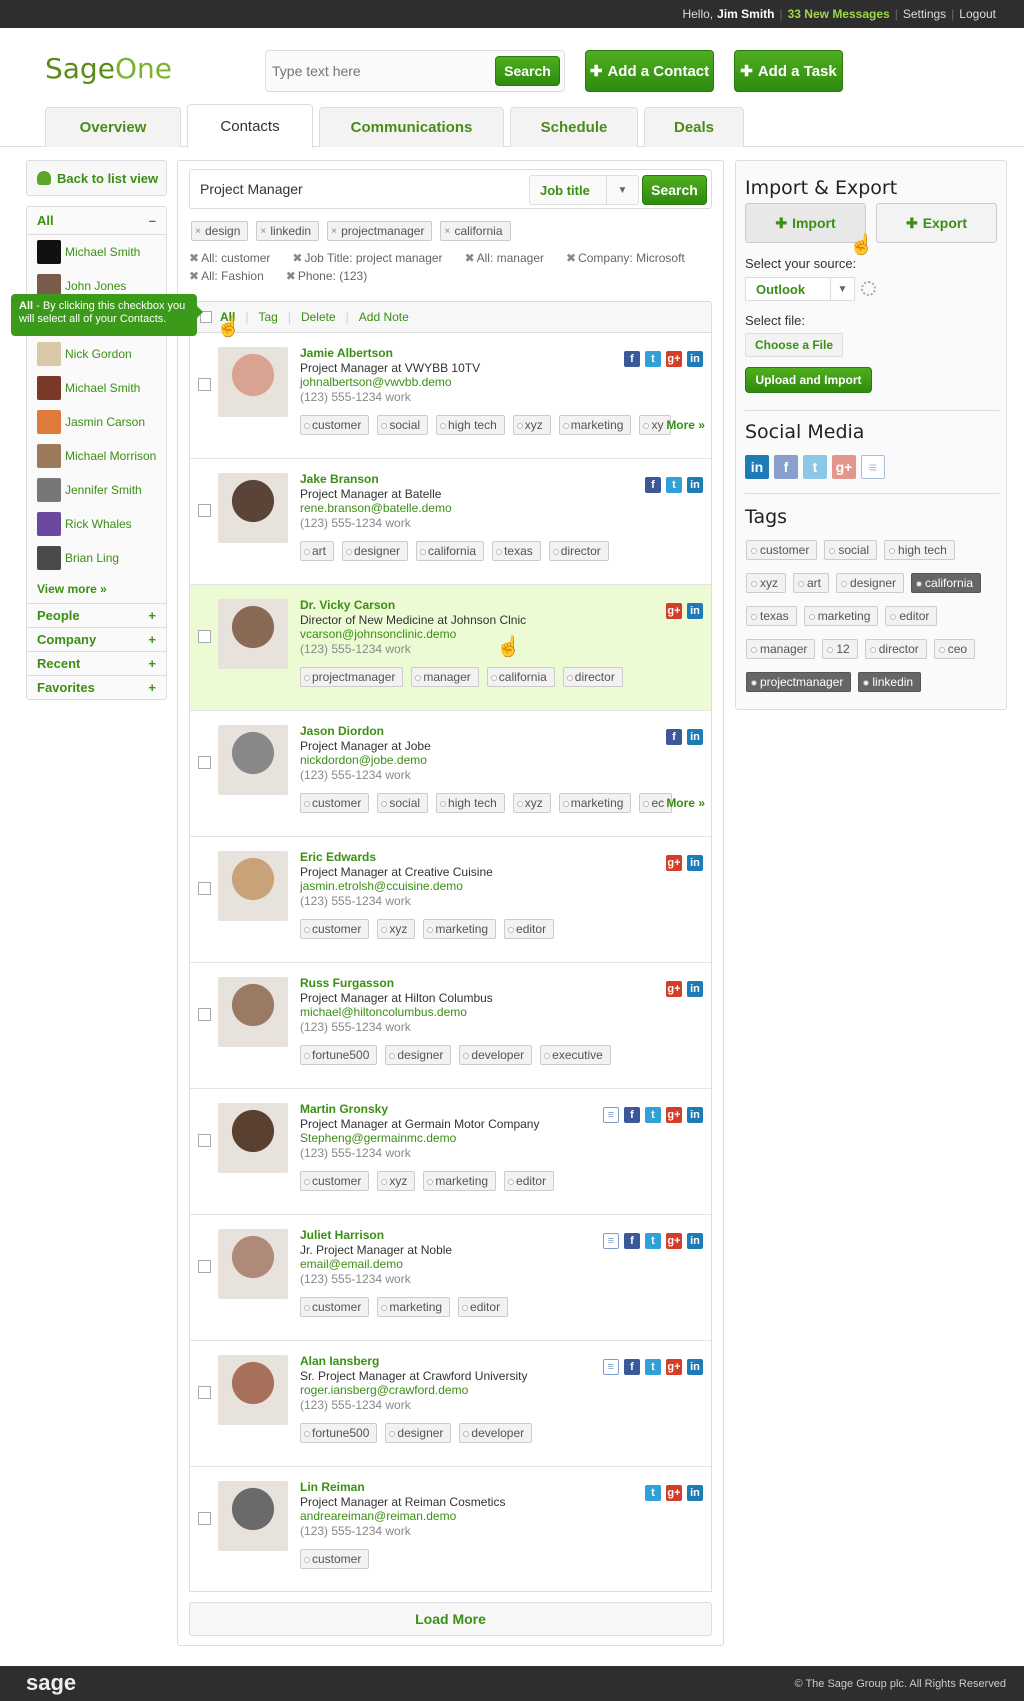  Describe the element at coordinates (96, 687) in the screenshot. I see `sidebar-category: Favorites +` at that location.